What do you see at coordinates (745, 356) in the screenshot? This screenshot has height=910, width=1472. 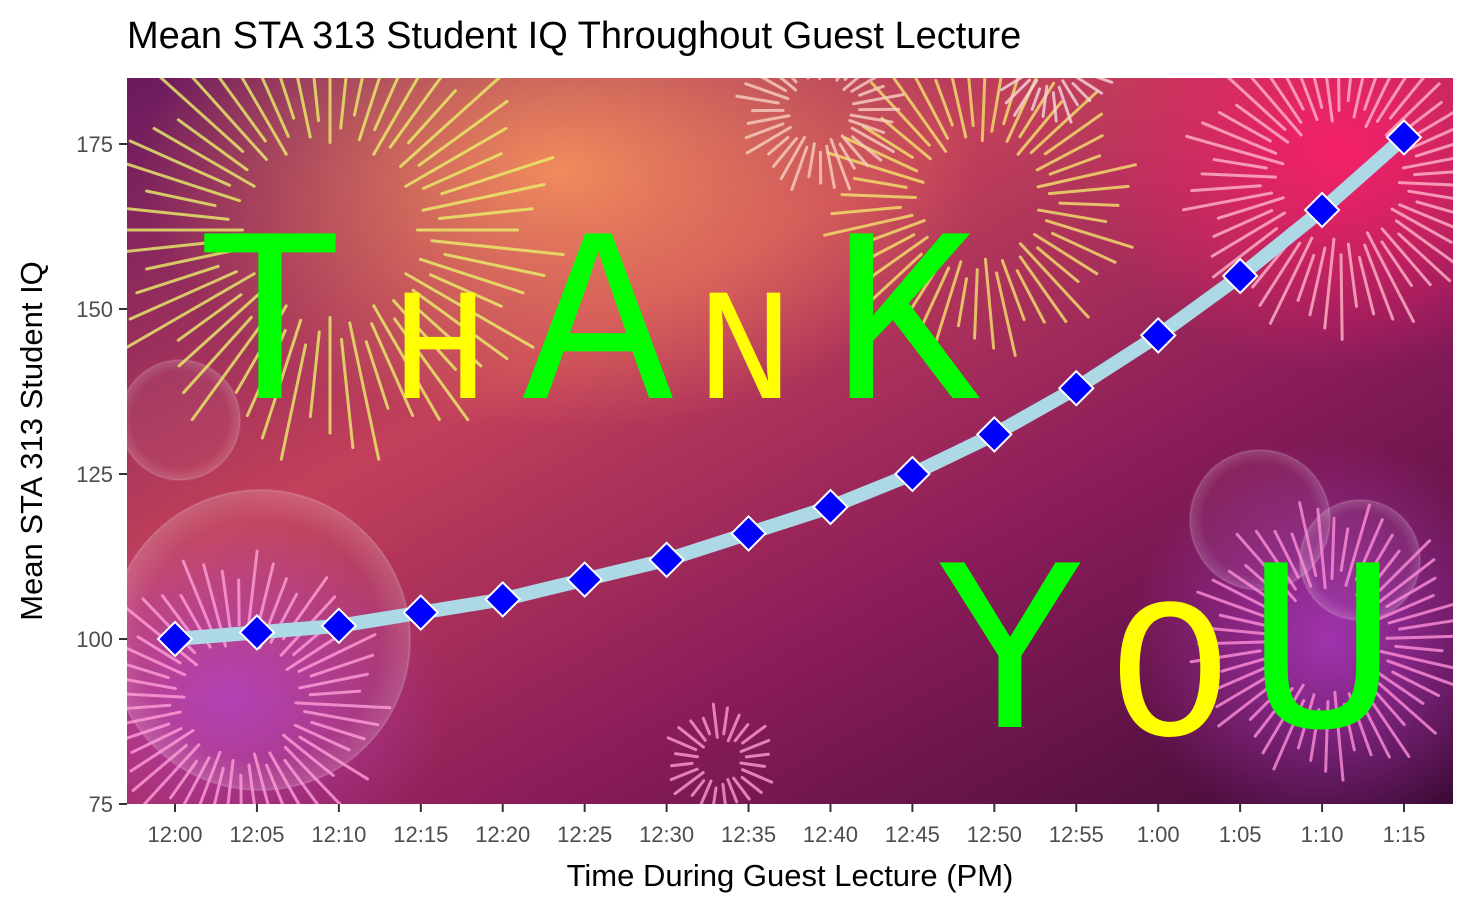 I see `overlay-letter-n: N` at bounding box center [745, 356].